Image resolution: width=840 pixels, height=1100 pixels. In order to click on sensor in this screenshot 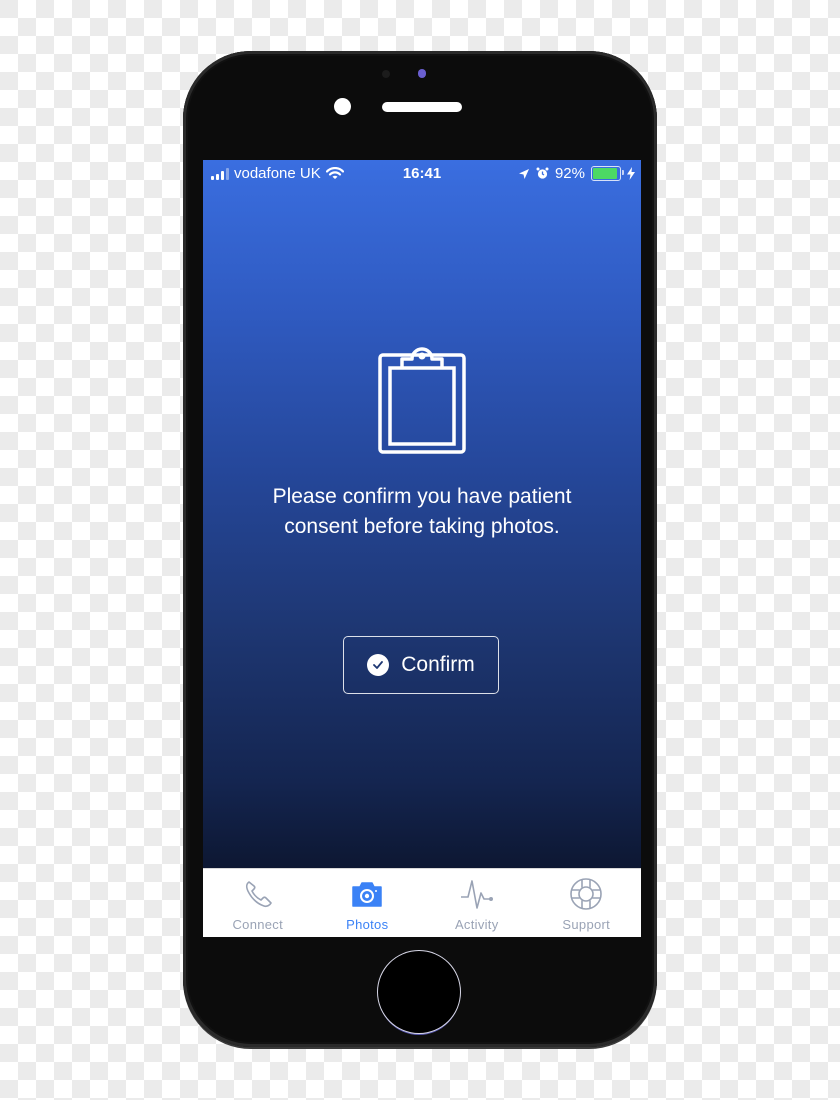, I will do `click(422, 73)`.